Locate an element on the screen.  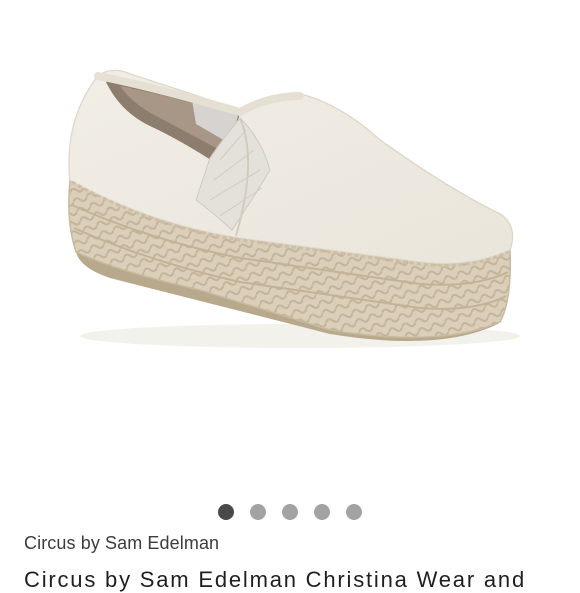
product-title: Circus by Sam Edelman Christina Wear and is located at coordinates (275, 579).